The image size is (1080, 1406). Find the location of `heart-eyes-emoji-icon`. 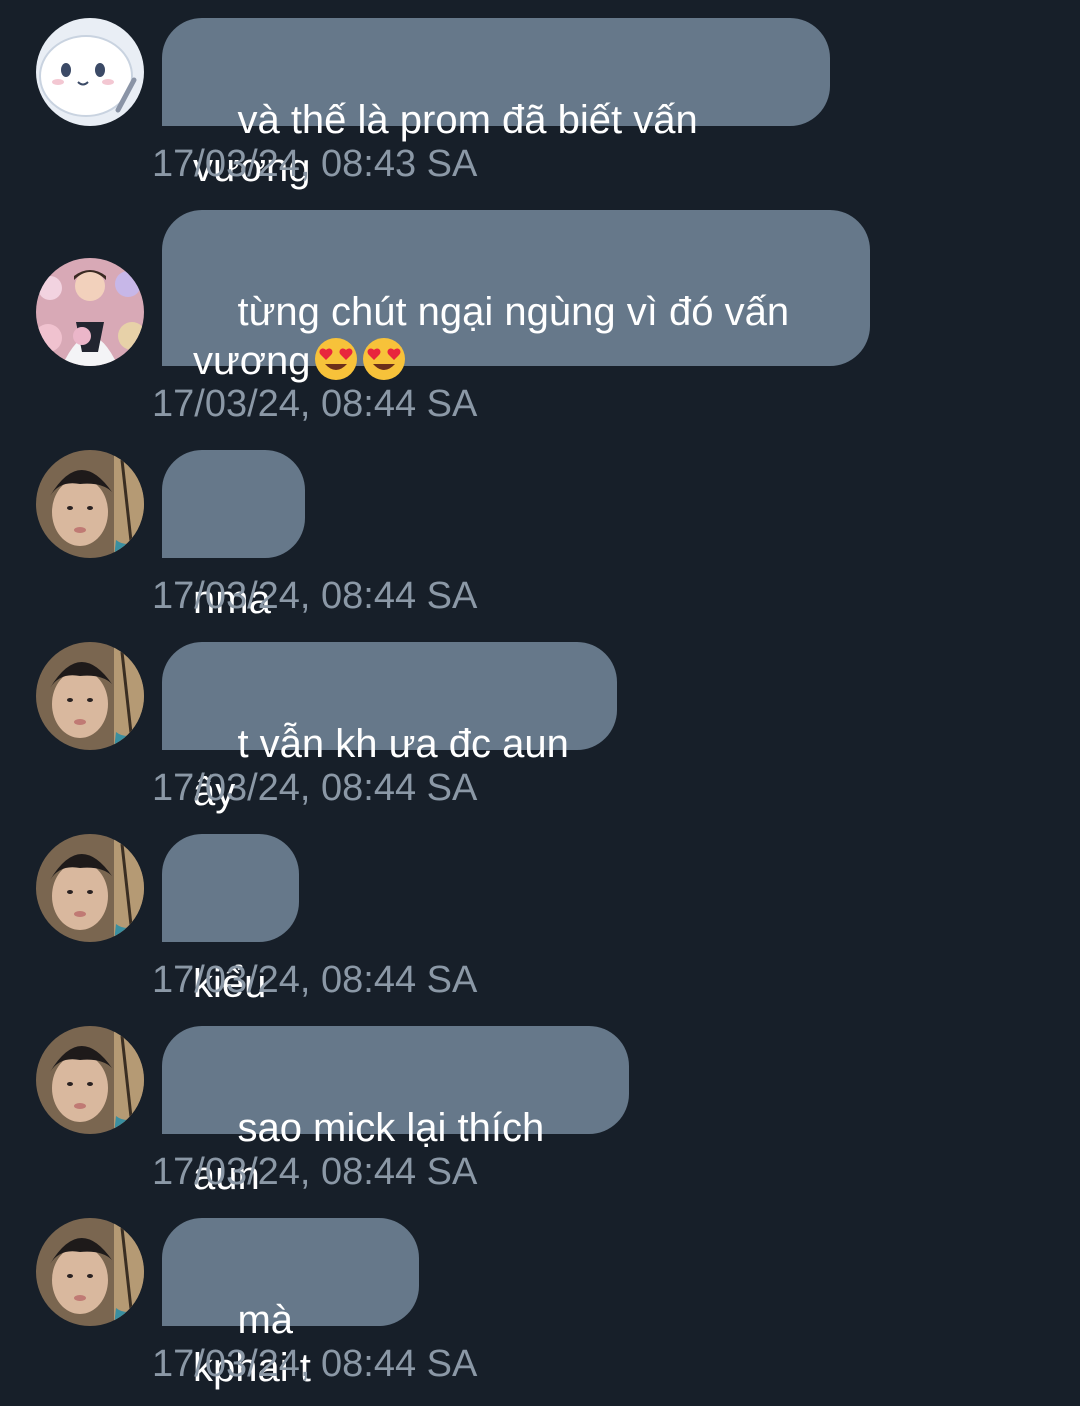

heart-eyes-emoji-icon is located at coordinates (359, 360).